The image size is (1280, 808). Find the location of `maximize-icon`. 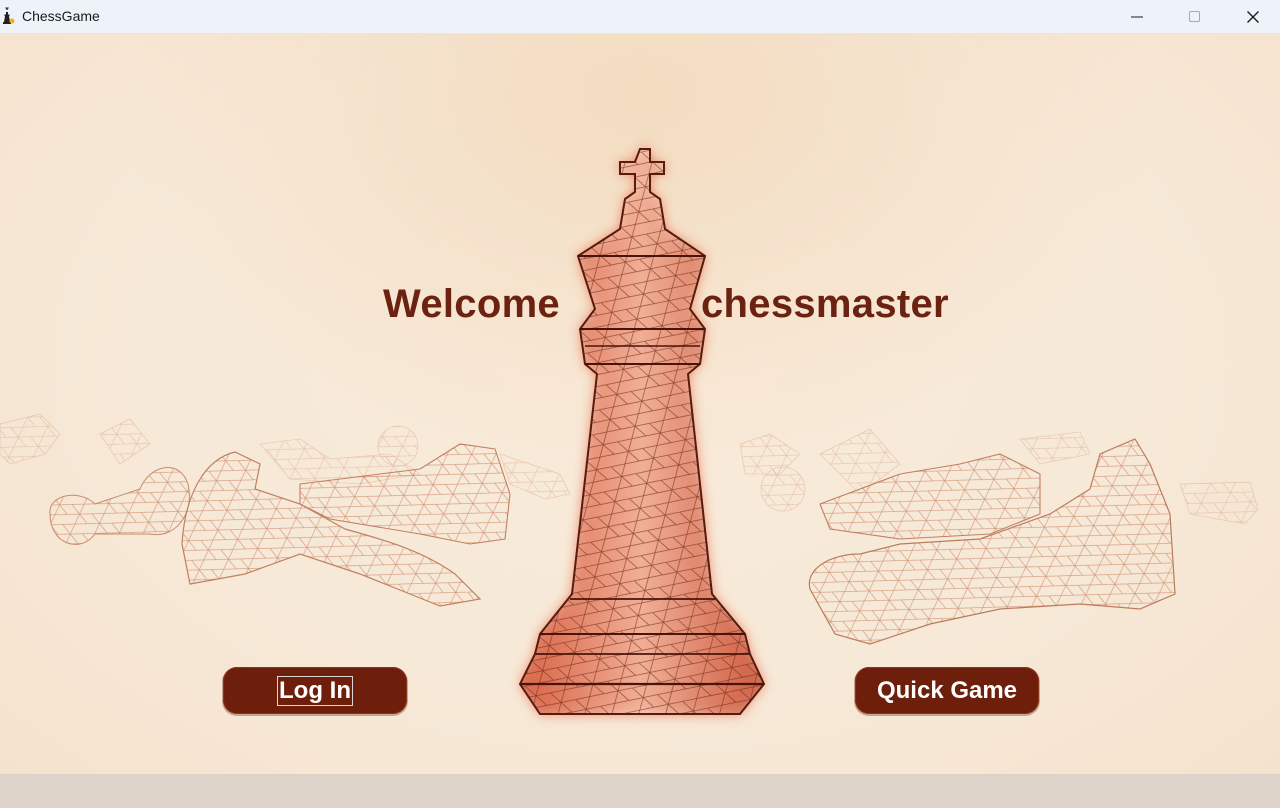

maximize-icon is located at coordinates (1194, 16).